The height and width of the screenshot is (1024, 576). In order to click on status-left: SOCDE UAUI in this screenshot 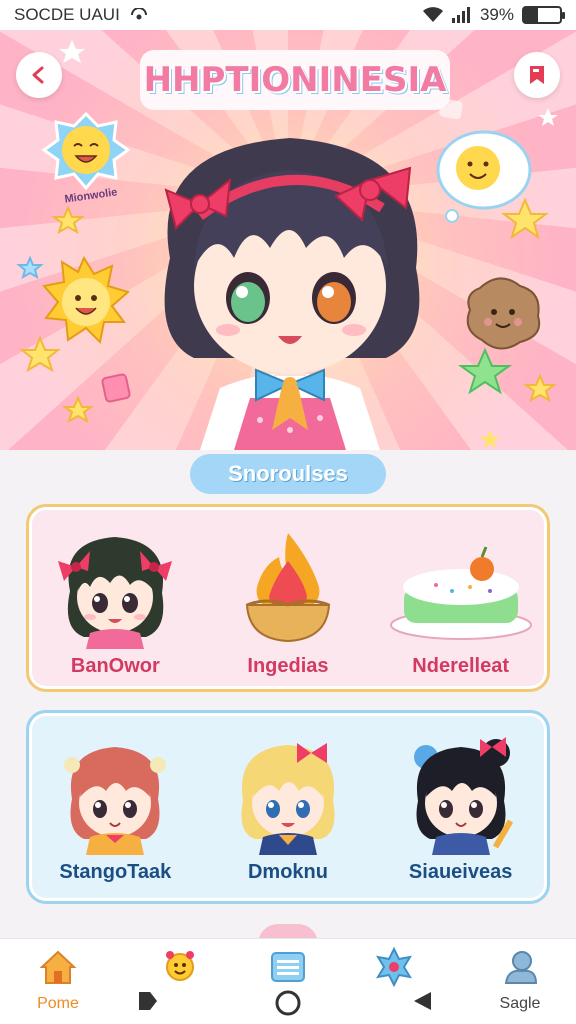, I will do `click(81, 15)`.